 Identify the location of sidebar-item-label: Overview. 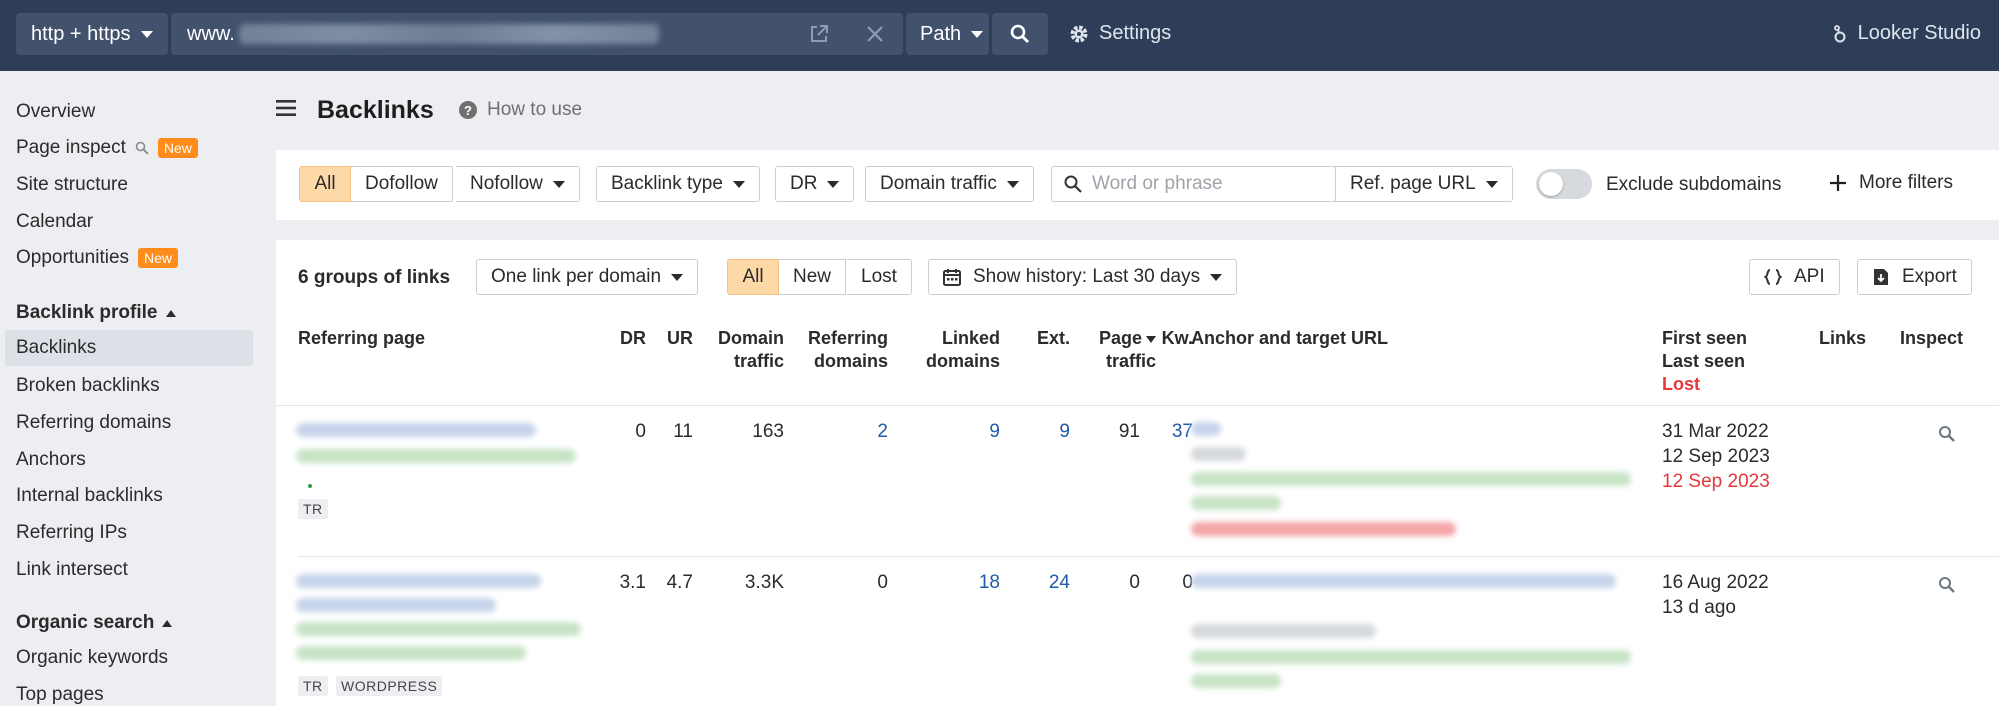
(56, 111).